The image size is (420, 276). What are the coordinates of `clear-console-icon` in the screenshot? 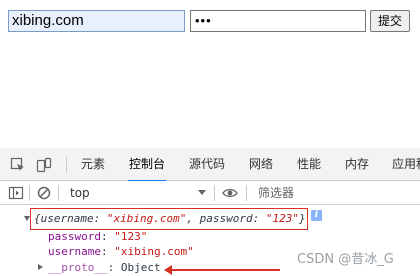 It's located at (44, 193).